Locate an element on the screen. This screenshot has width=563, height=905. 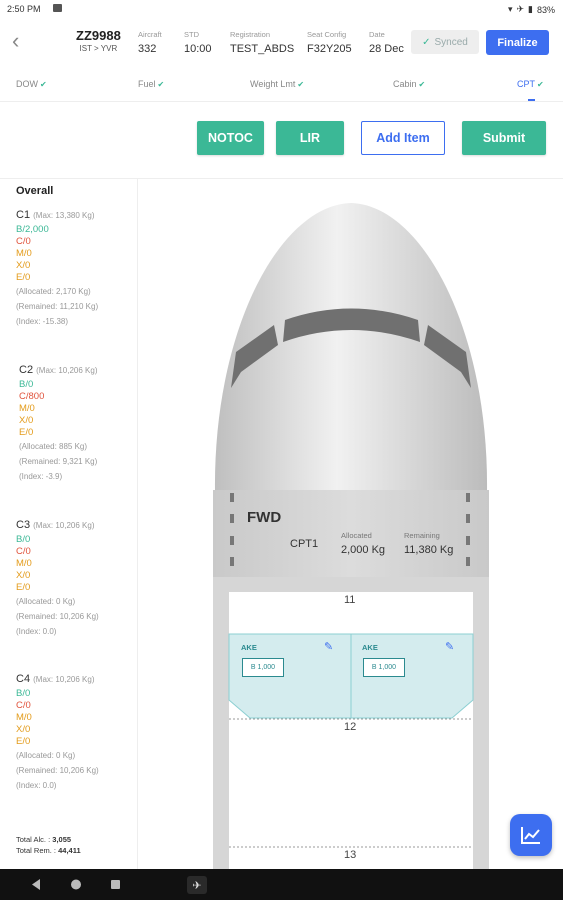
system-navigation-bar: ✈ is located at coordinates (281, 884).